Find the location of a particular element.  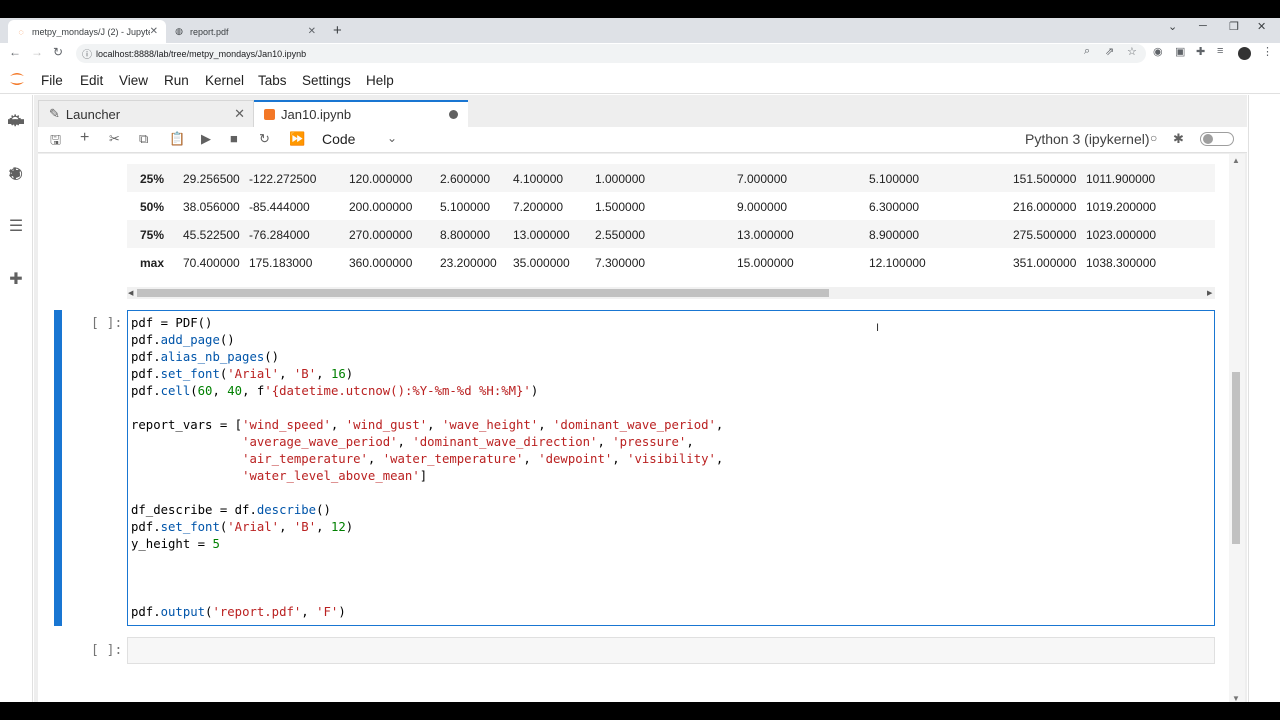

vertical-scrollbar-thumb is located at coordinates (1236, 458).